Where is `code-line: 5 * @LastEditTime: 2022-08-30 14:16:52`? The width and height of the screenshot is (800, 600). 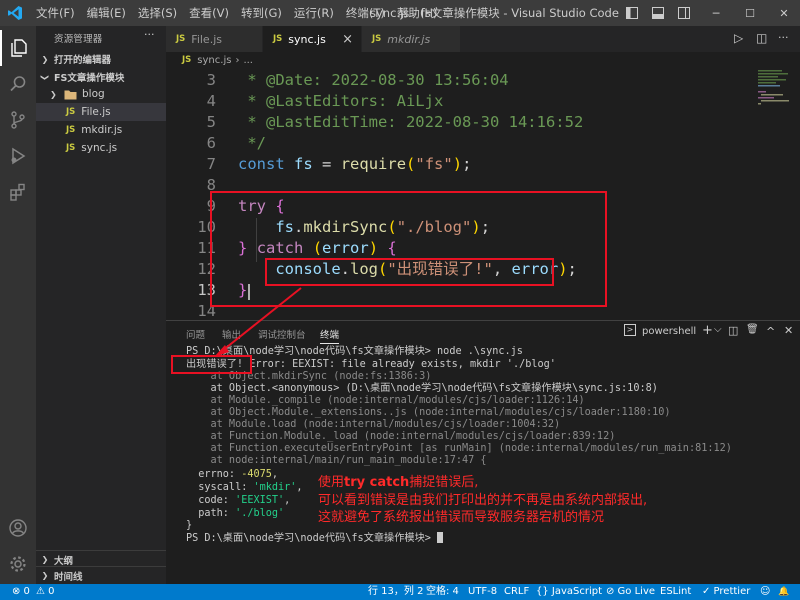 code-line: 5 * @LastEditTime: 2022-08-30 14:16:52 is located at coordinates (456, 122).